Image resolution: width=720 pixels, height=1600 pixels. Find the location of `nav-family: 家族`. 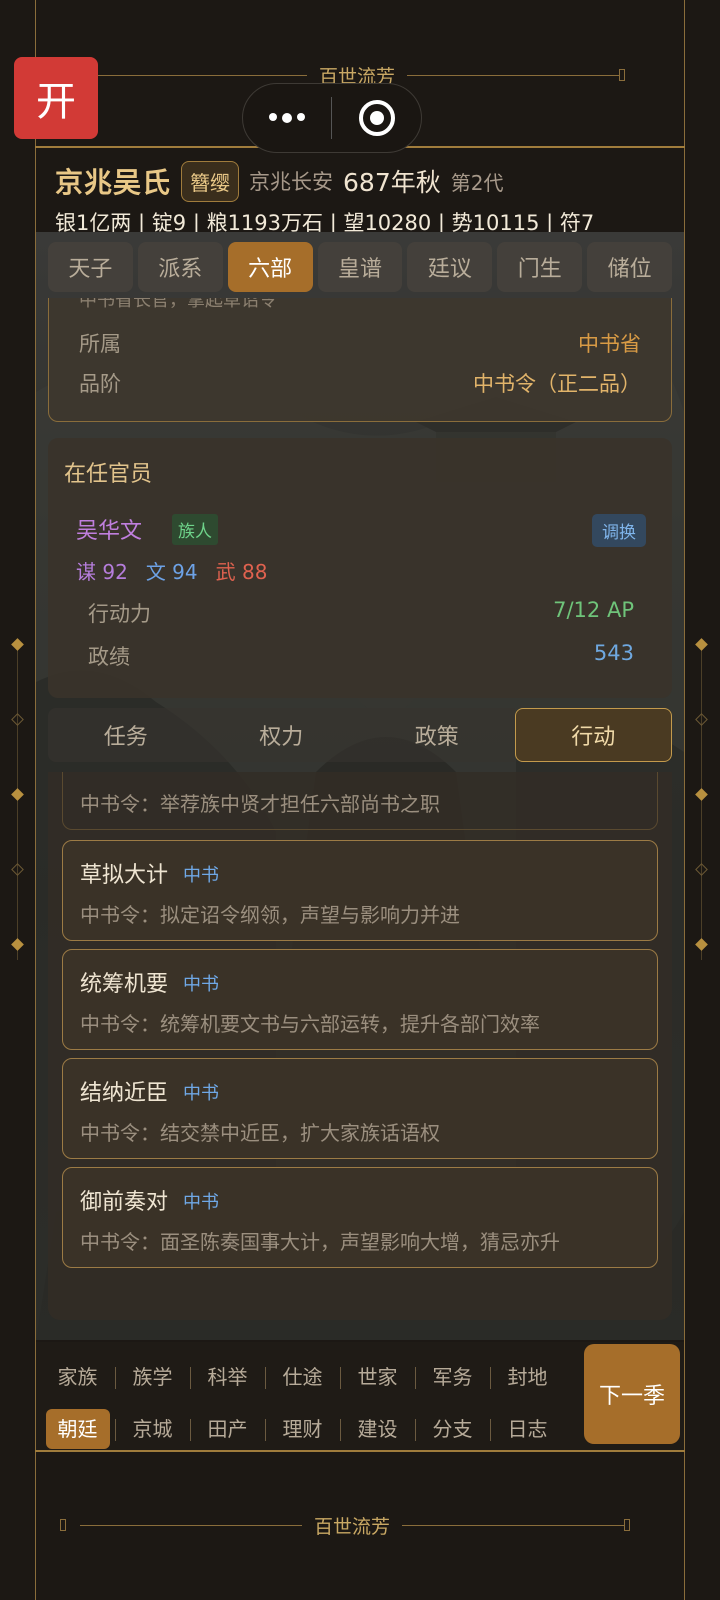

nav-family: 家族 is located at coordinates (77, 1375).